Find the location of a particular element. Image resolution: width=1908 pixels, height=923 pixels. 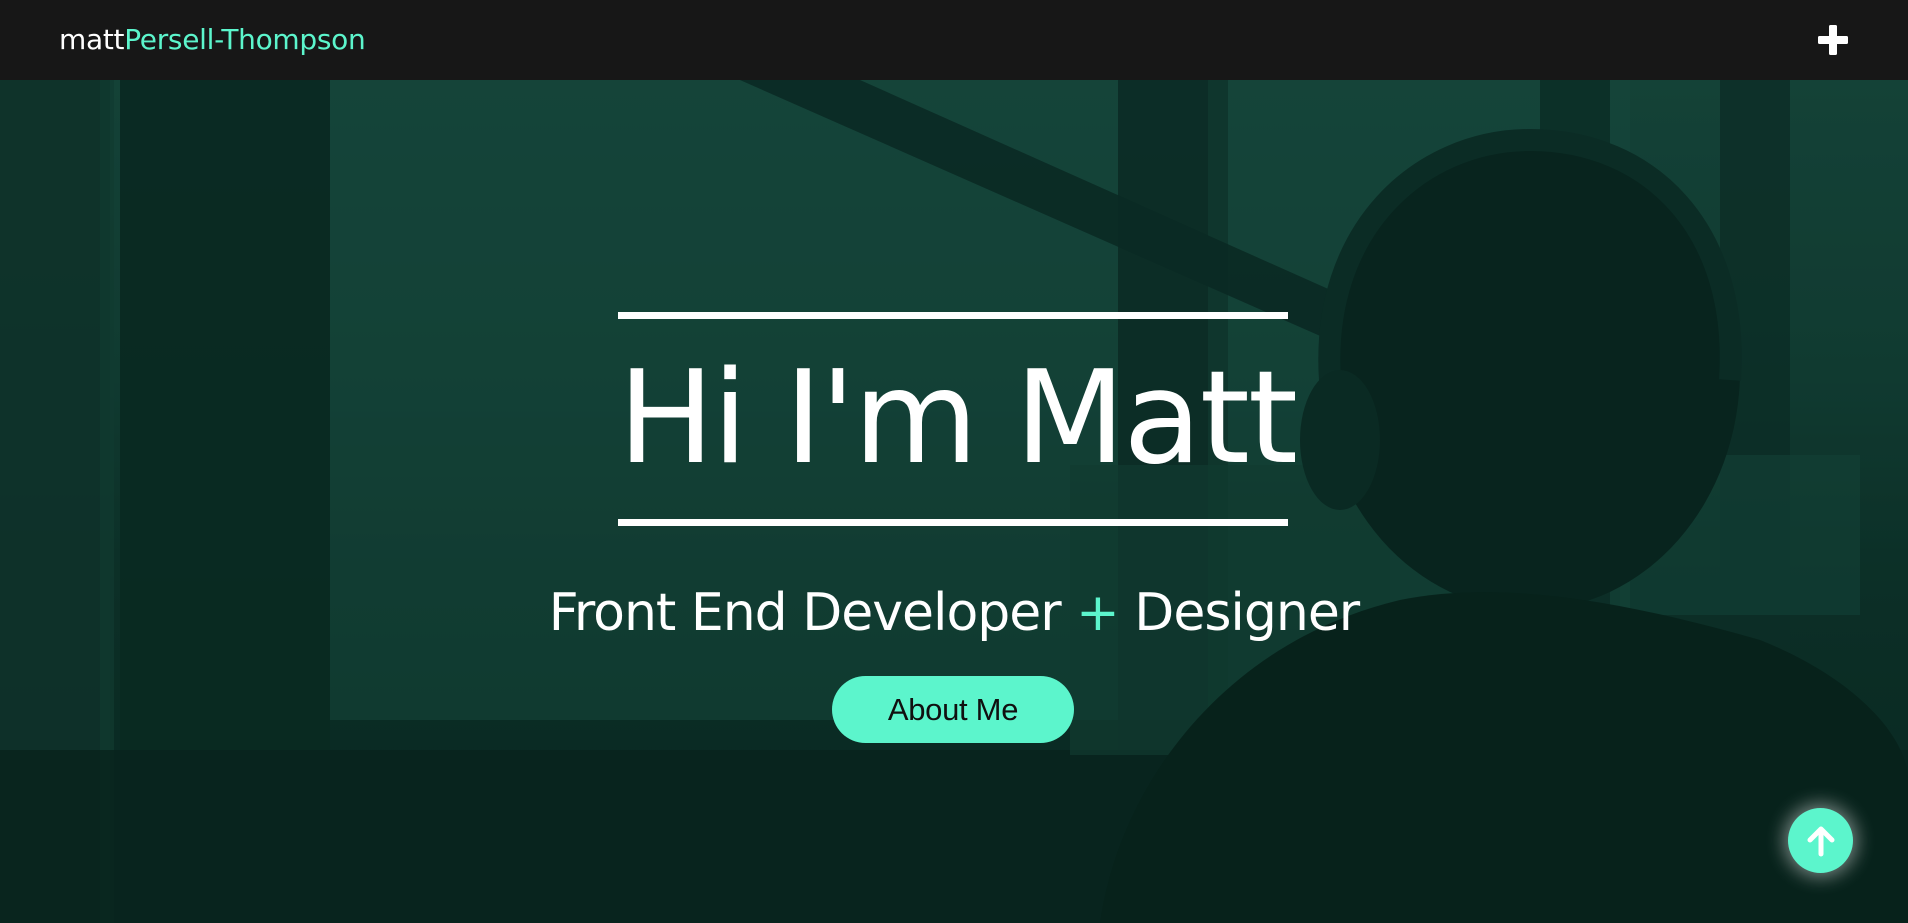

title-top-divider is located at coordinates (953, 315).